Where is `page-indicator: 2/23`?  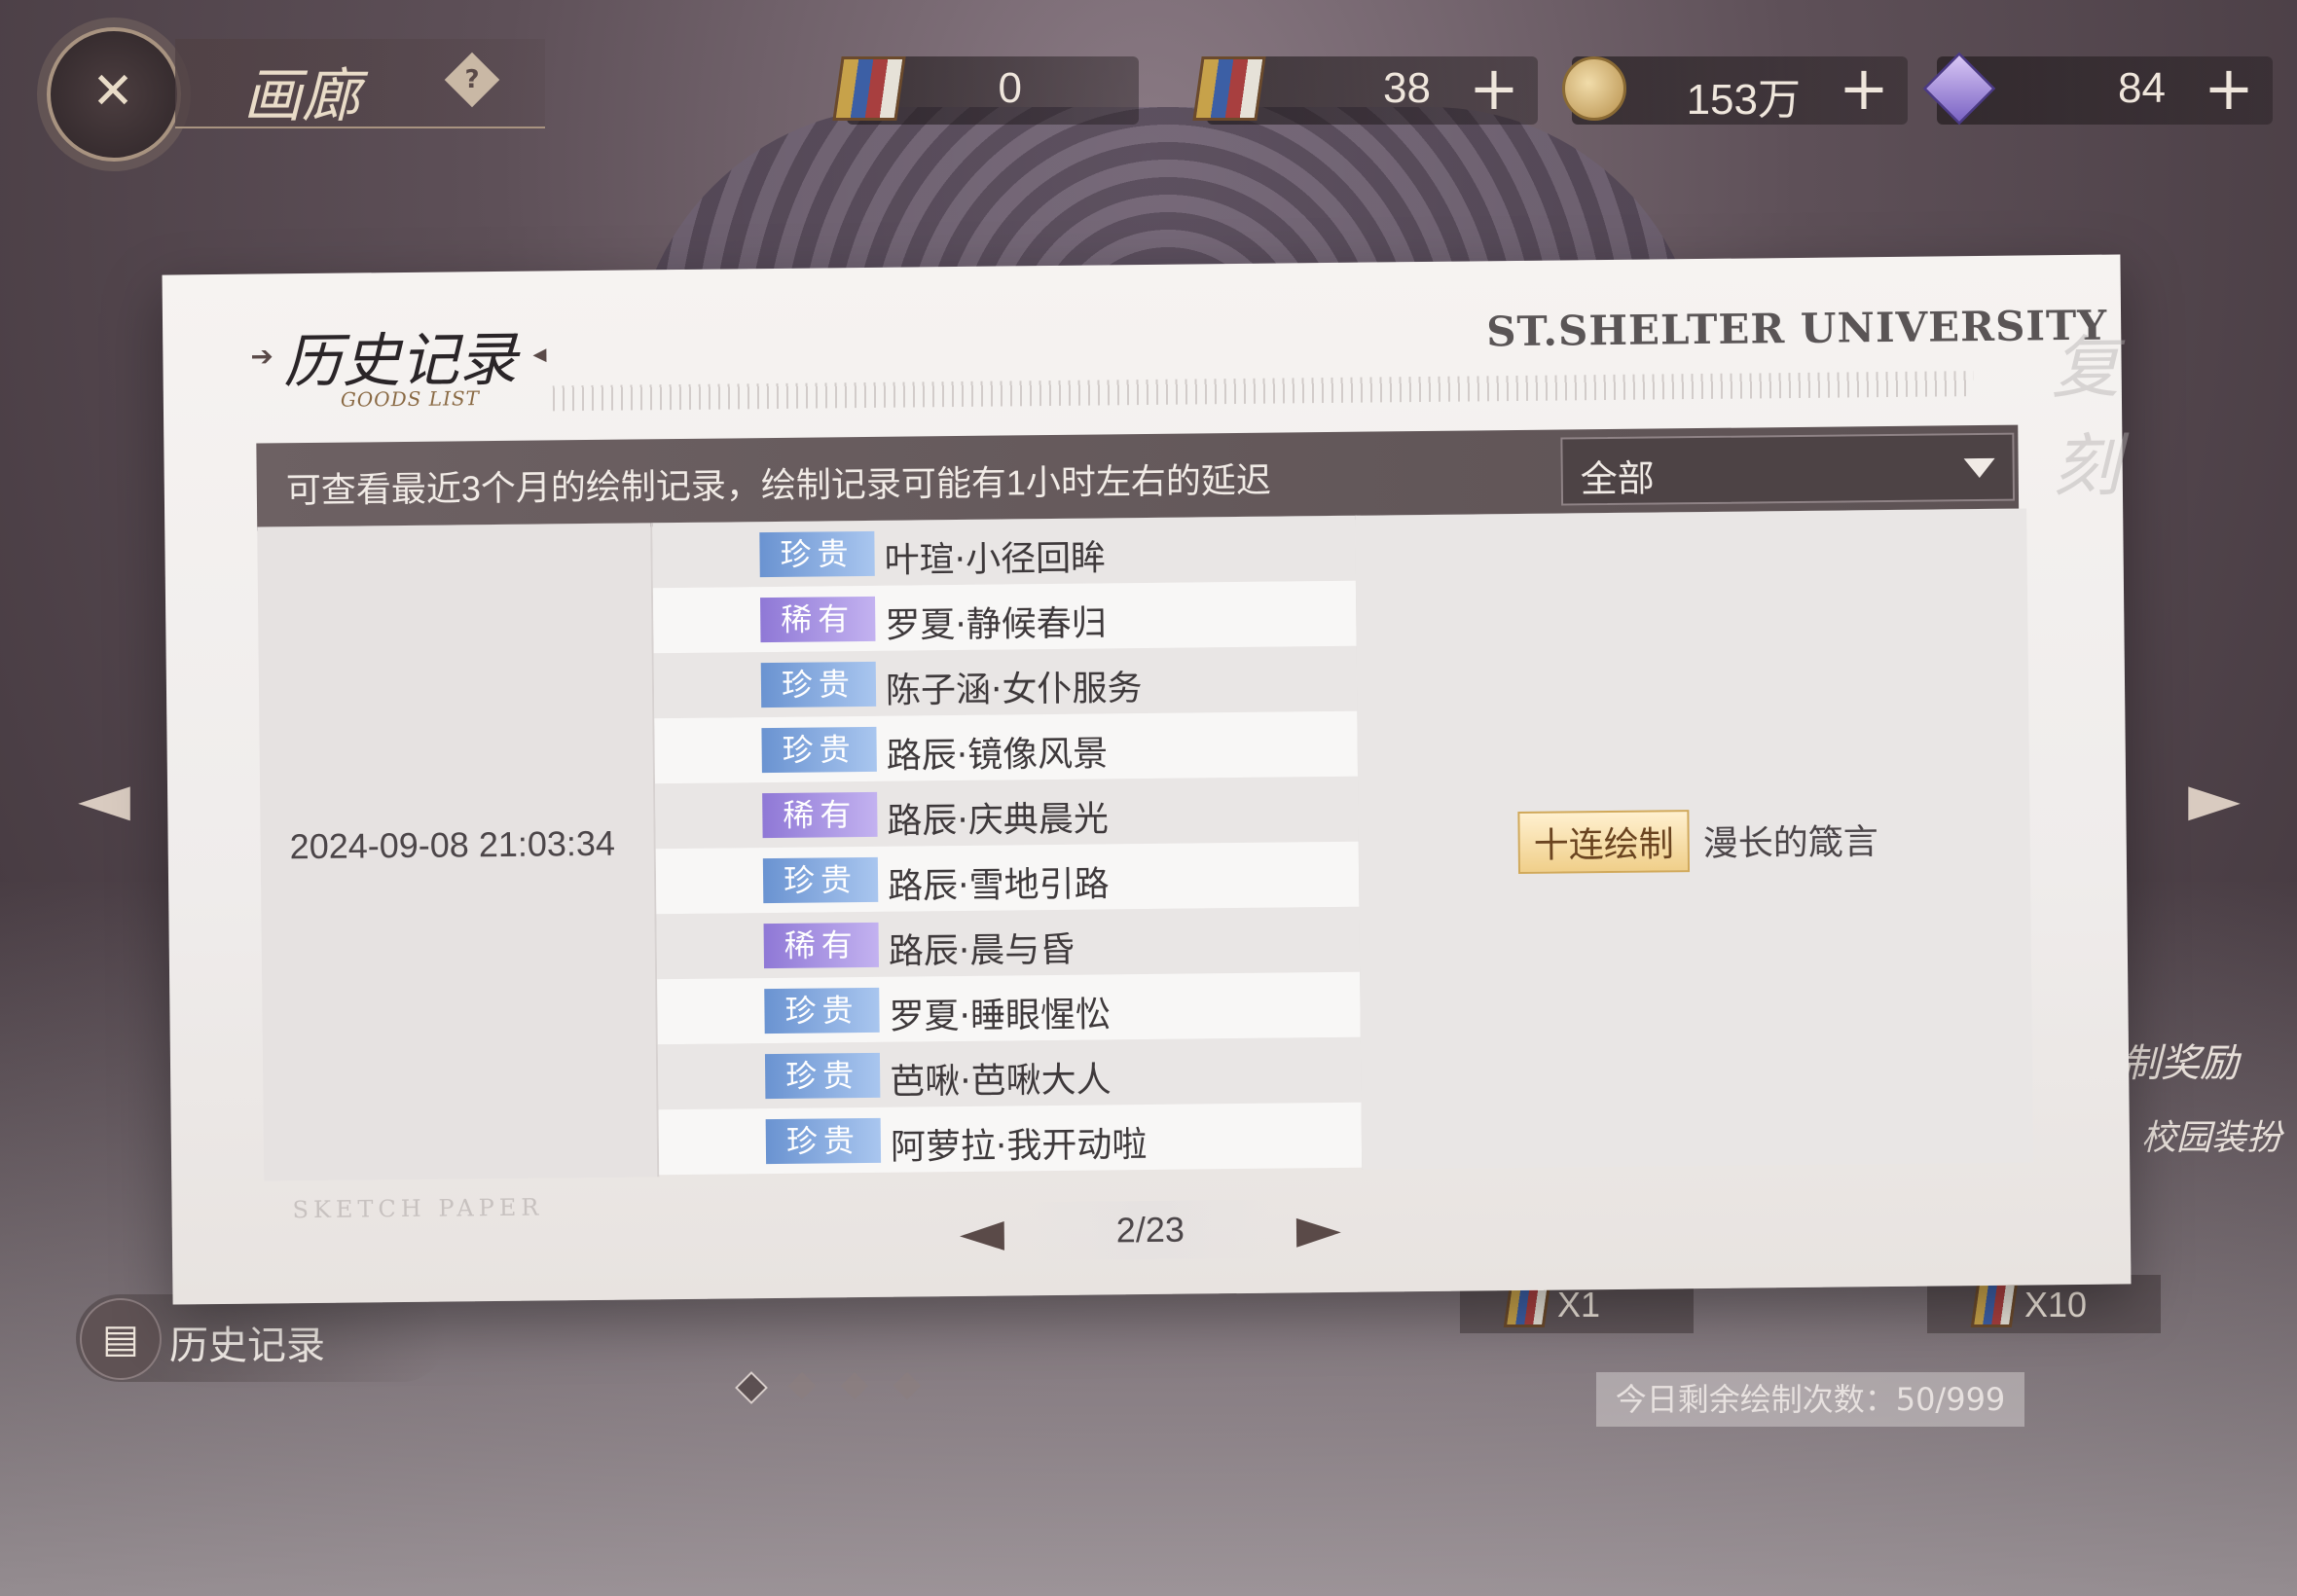
page-indicator: 2/23 is located at coordinates (1151, 1230).